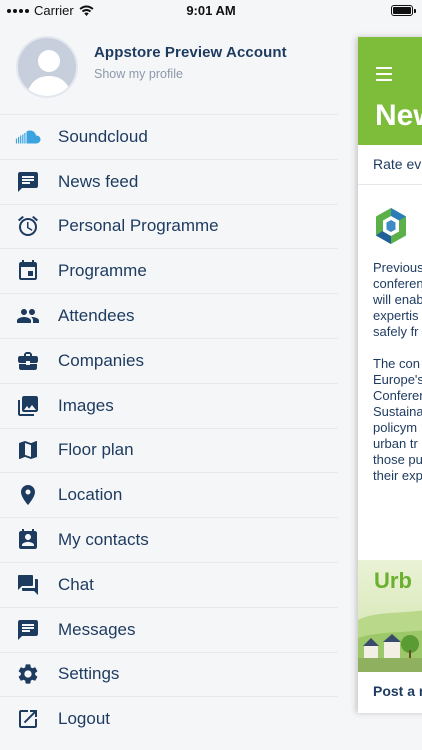 The width and height of the screenshot is (422, 750). Describe the element at coordinates (97, 629) in the screenshot. I see `menu-item-label: Messages` at that location.